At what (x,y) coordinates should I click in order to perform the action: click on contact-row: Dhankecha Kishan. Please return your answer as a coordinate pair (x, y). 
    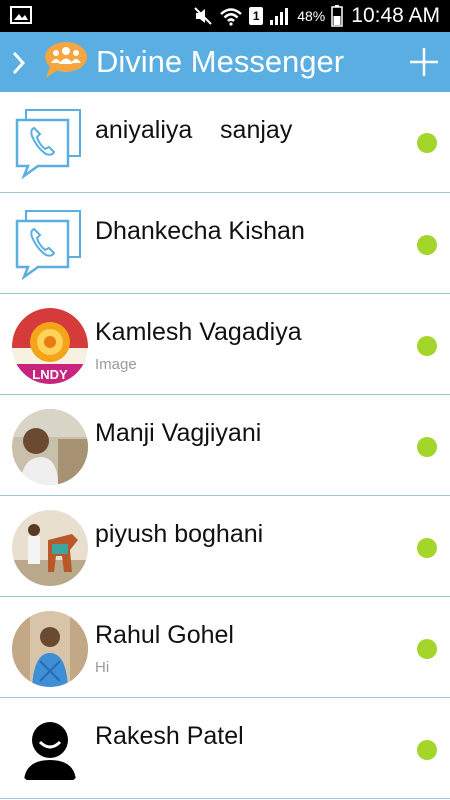
    Looking at the image, I should click on (225, 243).